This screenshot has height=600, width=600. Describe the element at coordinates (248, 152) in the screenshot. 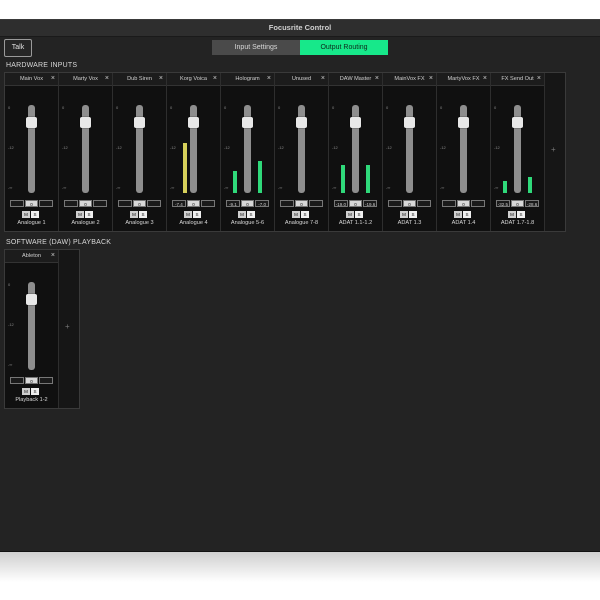

I see `channel-strip: Hologram × 0 -12 -∞ -9.1 0 -7.0 M S Analogue 5-6` at that location.